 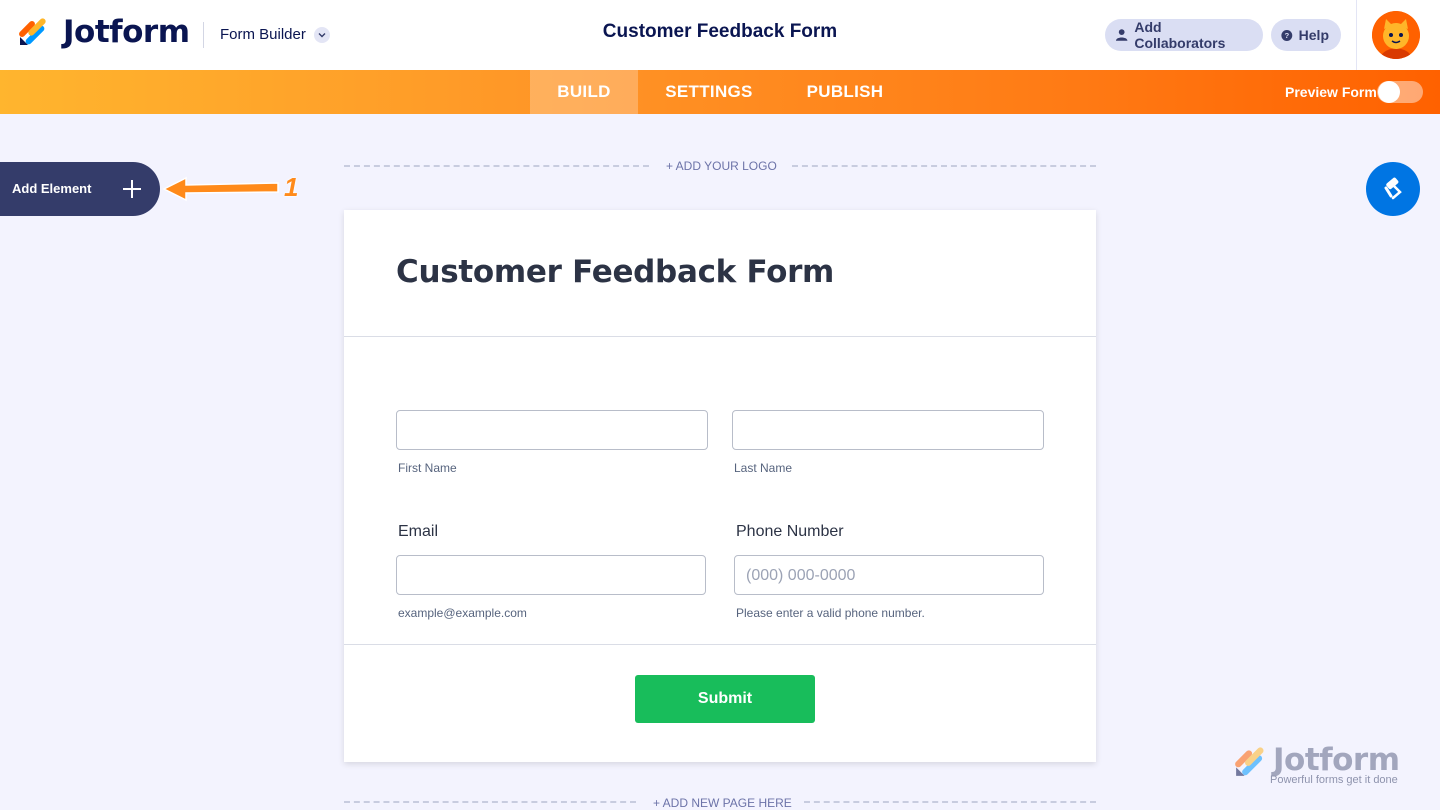 What do you see at coordinates (418, 531) in the screenshot?
I see `email-label: Email` at bounding box center [418, 531].